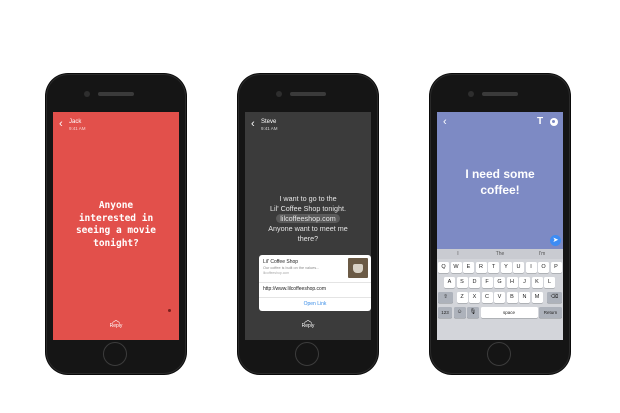  Describe the element at coordinates (474, 297) in the screenshot. I see `key: X` at that location.